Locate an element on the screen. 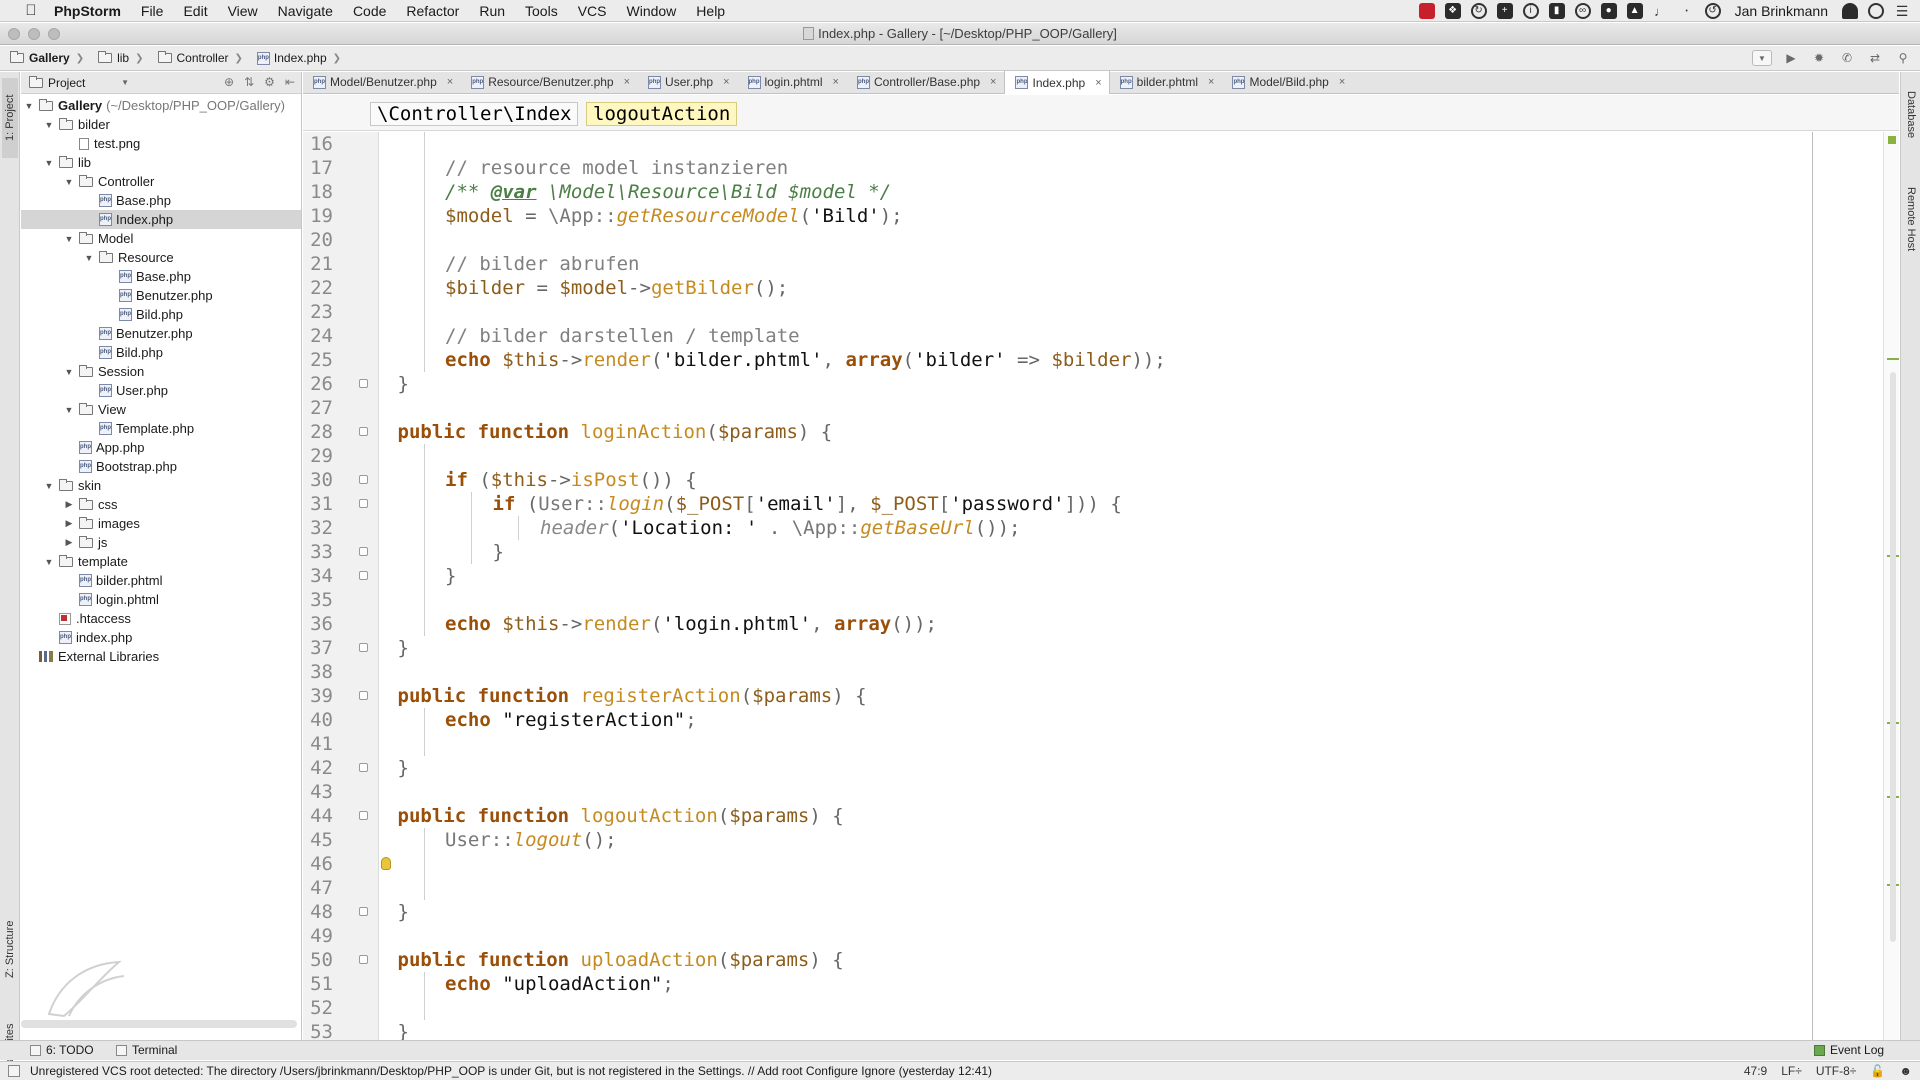  tree-item: .htaccess is located at coordinates (161, 618).